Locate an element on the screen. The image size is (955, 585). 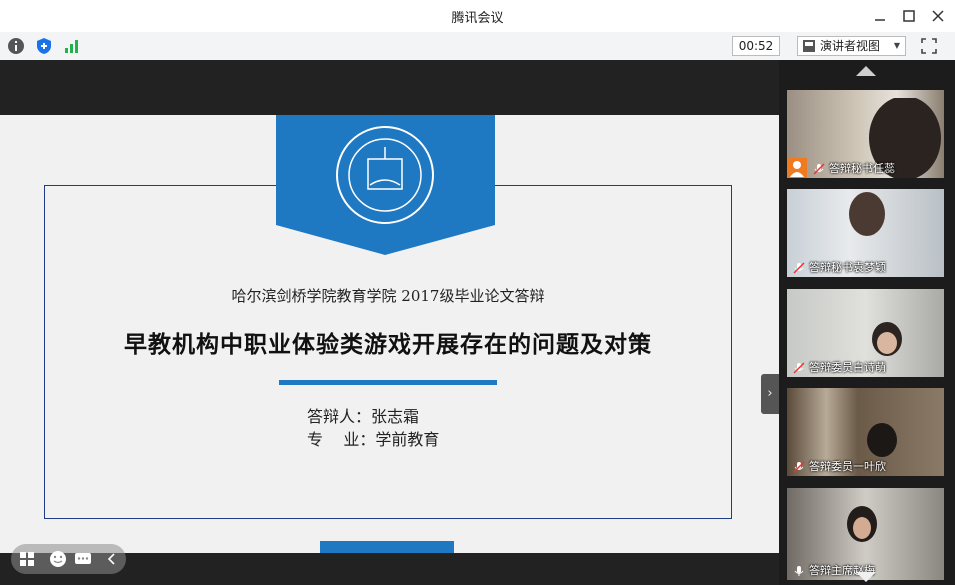
close-button is located at coordinates (938, 16).